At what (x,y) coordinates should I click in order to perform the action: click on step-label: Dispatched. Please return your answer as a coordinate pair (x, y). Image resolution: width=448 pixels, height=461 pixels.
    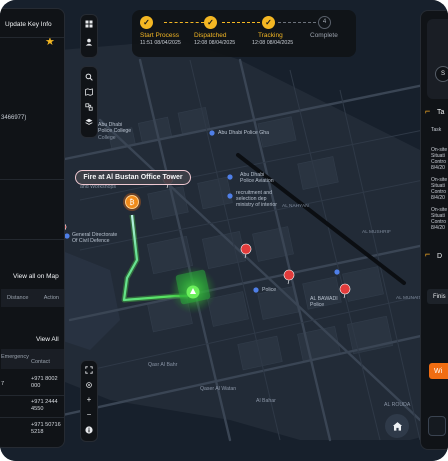
    Looking at the image, I should click on (210, 35).